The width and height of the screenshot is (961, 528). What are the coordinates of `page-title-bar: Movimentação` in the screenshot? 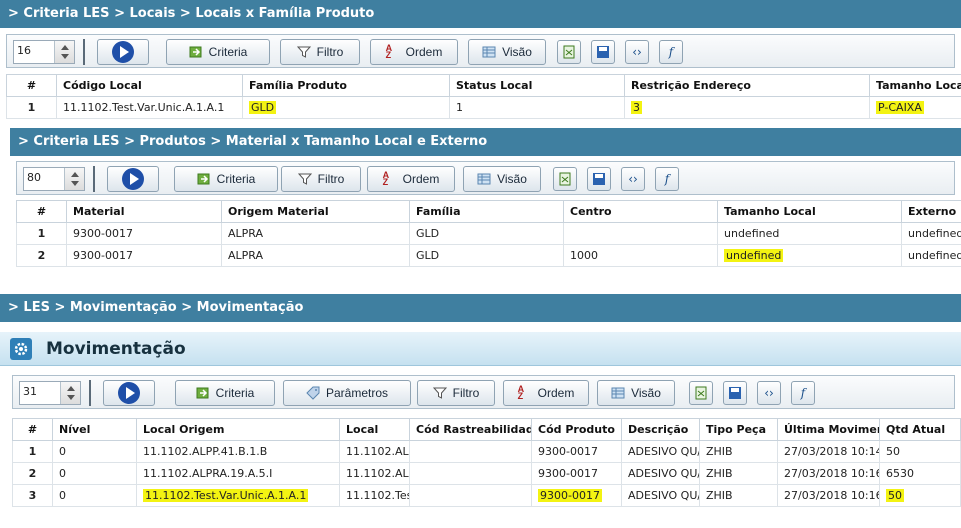 It's located at (480, 349).